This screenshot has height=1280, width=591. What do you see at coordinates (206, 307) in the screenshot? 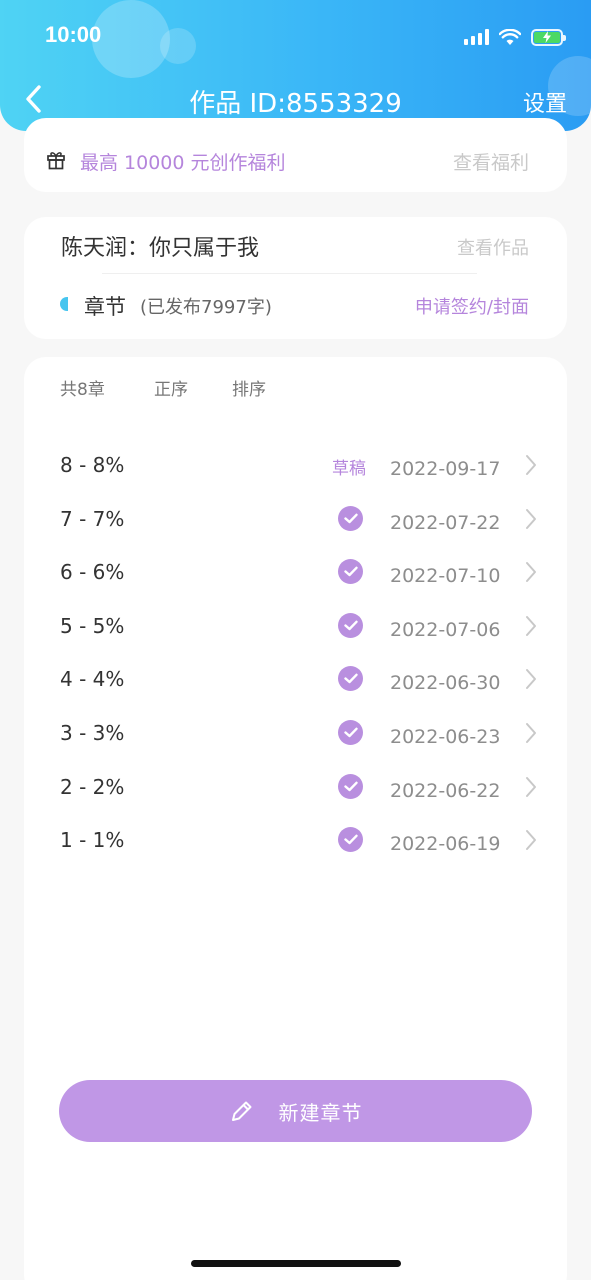
I see `chapter-word-count: (已发布7997字)` at bounding box center [206, 307].